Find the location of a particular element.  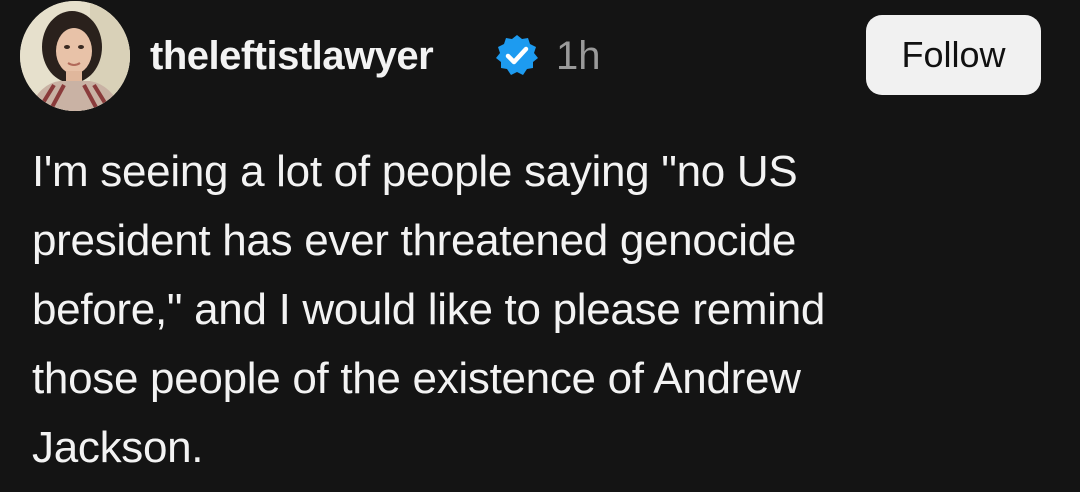

post-text-line: those people of the existence of Andrew is located at coordinates (416, 378).